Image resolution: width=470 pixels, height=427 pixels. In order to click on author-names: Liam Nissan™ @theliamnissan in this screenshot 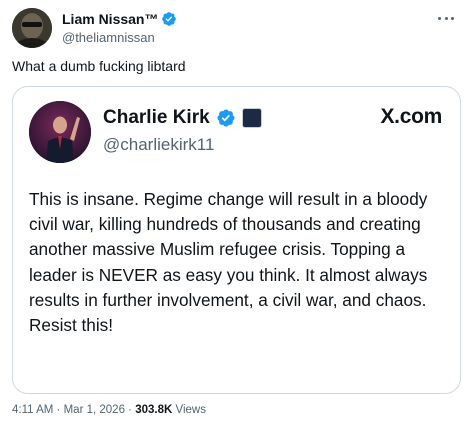, I will do `click(119, 27)`.